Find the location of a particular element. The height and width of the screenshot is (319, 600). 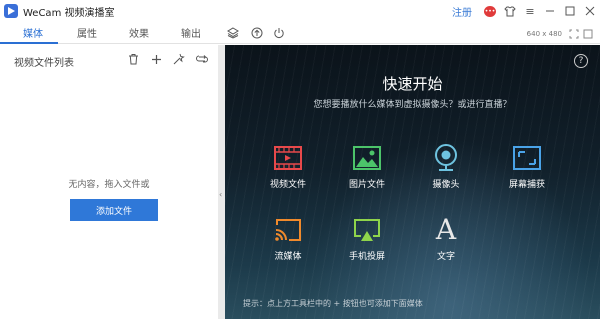

tab-effects: 效果 is located at coordinates (139, 32).